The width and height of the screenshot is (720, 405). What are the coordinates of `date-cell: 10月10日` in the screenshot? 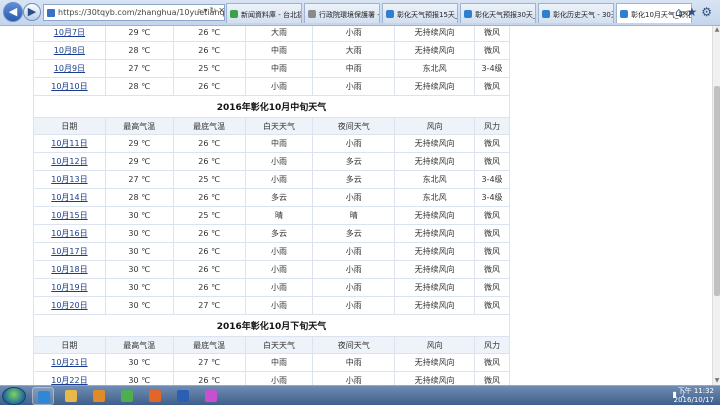 It's located at (69, 86).